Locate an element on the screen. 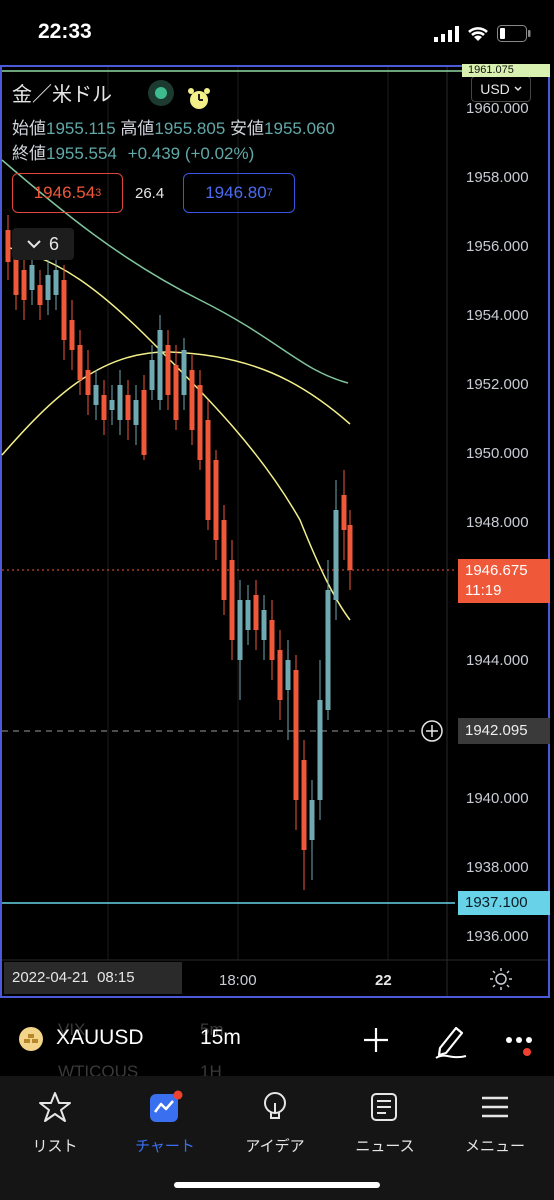 The width and height of the screenshot is (554, 1200). currency-label: USD is located at coordinates (495, 89).